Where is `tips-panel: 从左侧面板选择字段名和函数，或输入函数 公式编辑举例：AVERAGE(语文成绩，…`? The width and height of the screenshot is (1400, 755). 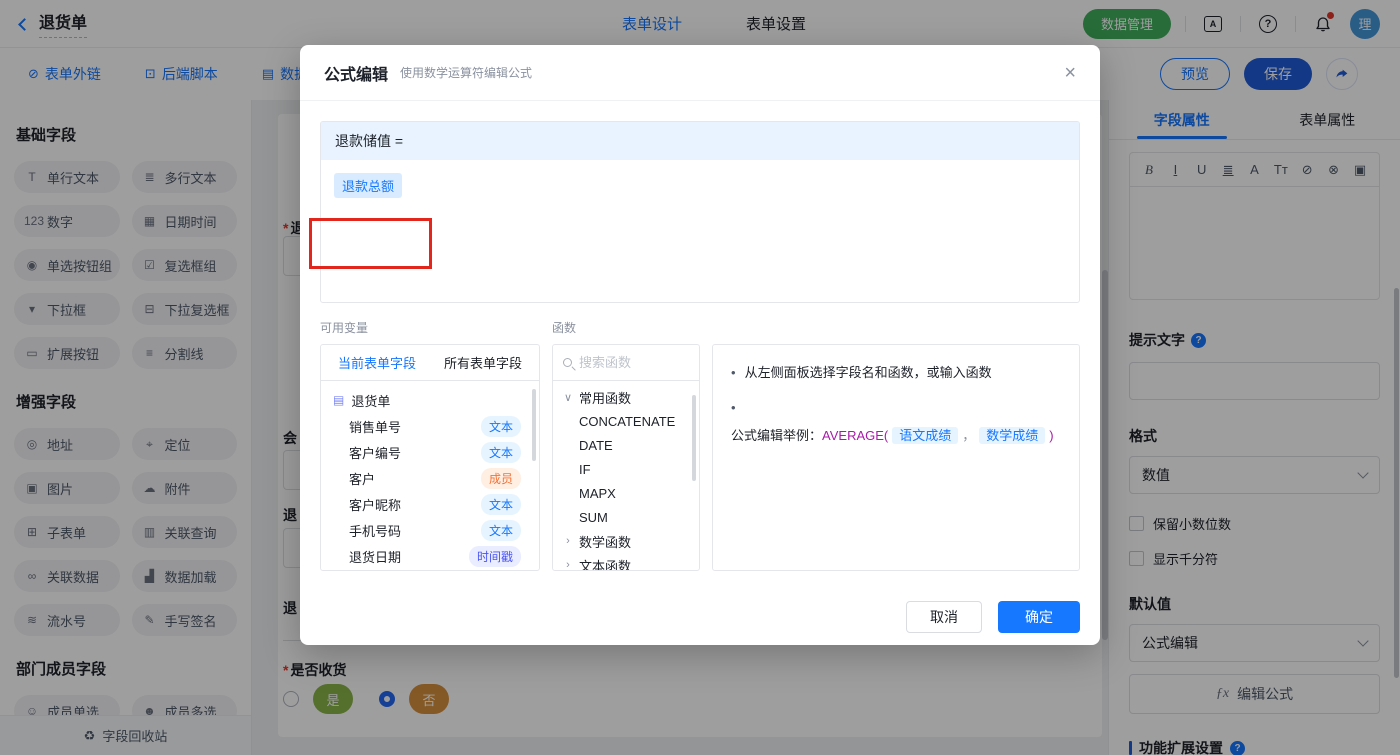 tips-panel: 从左侧面板选择字段名和函数，或输入函数 公式编辑举例：AVERAGE(语文成绩，… is located at coordinates (896, 457).